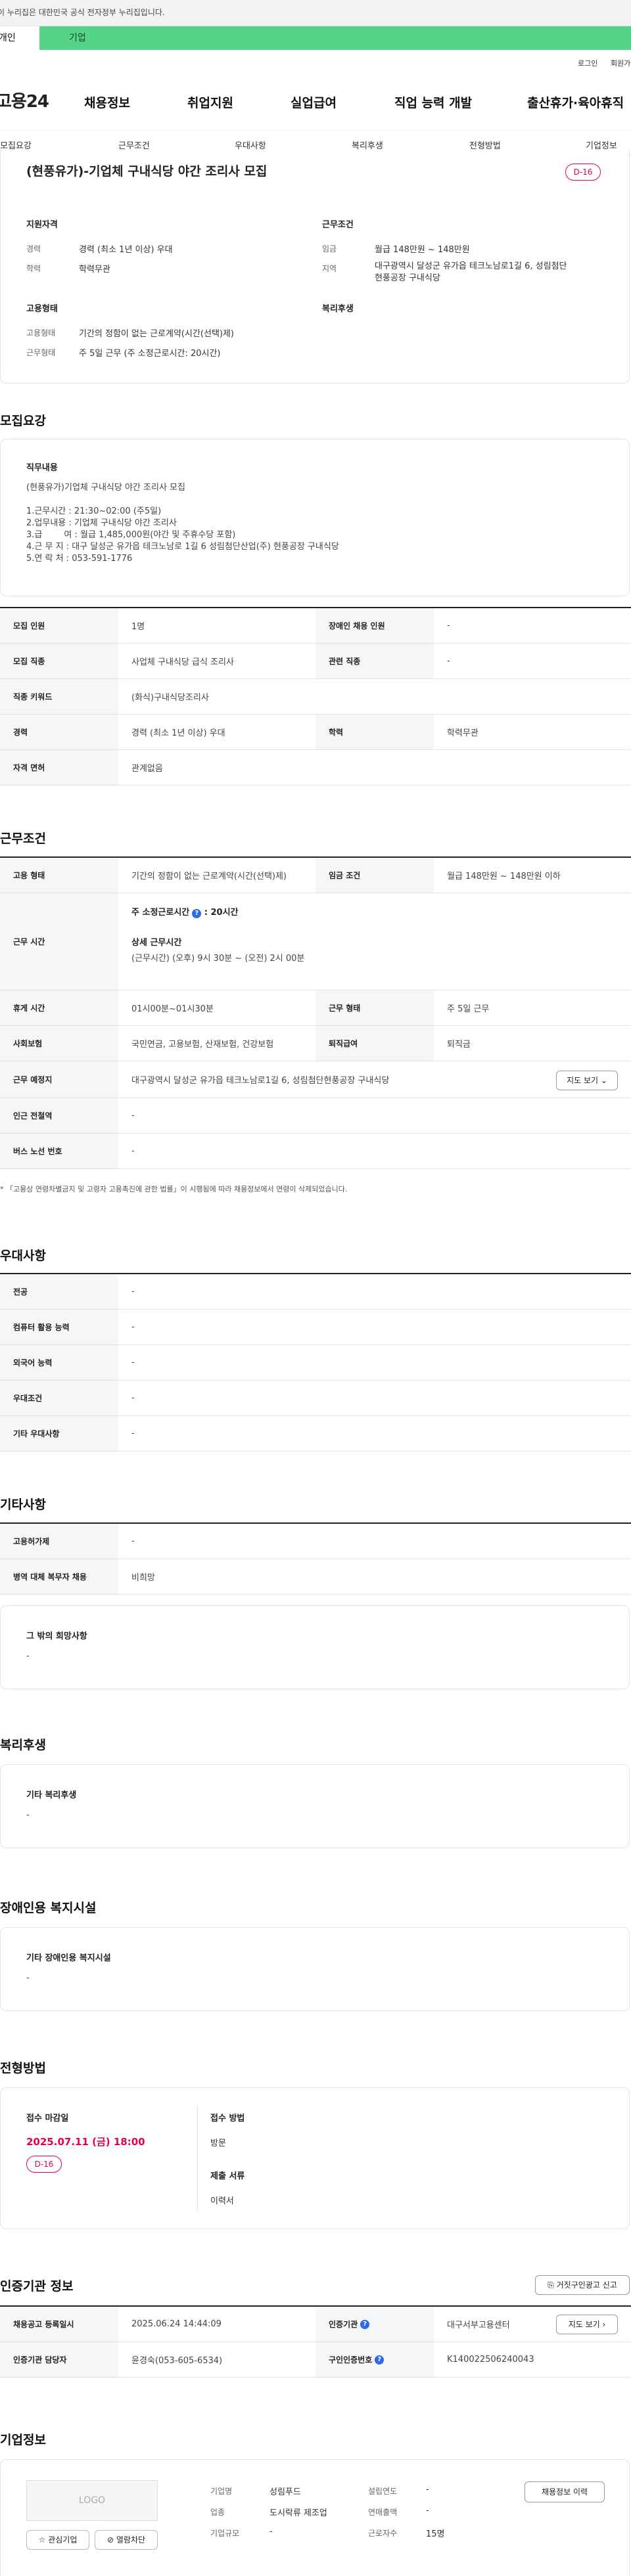 This screenshot has height=2576, width=631. Describe the element at coordinates (218, 2143) in the screenshot. I see `method: 방문` at that location.